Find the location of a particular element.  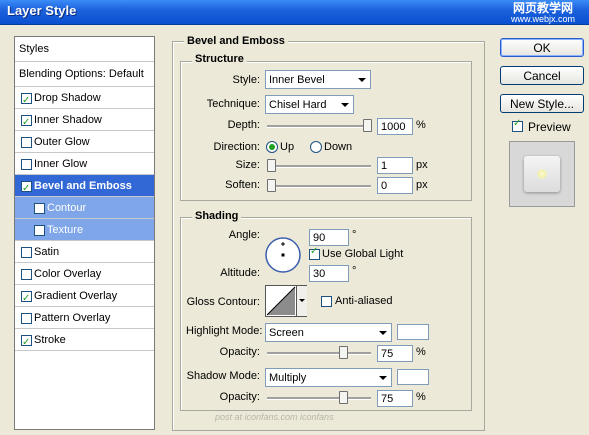

size-slider is located at coordinates (319, 165).